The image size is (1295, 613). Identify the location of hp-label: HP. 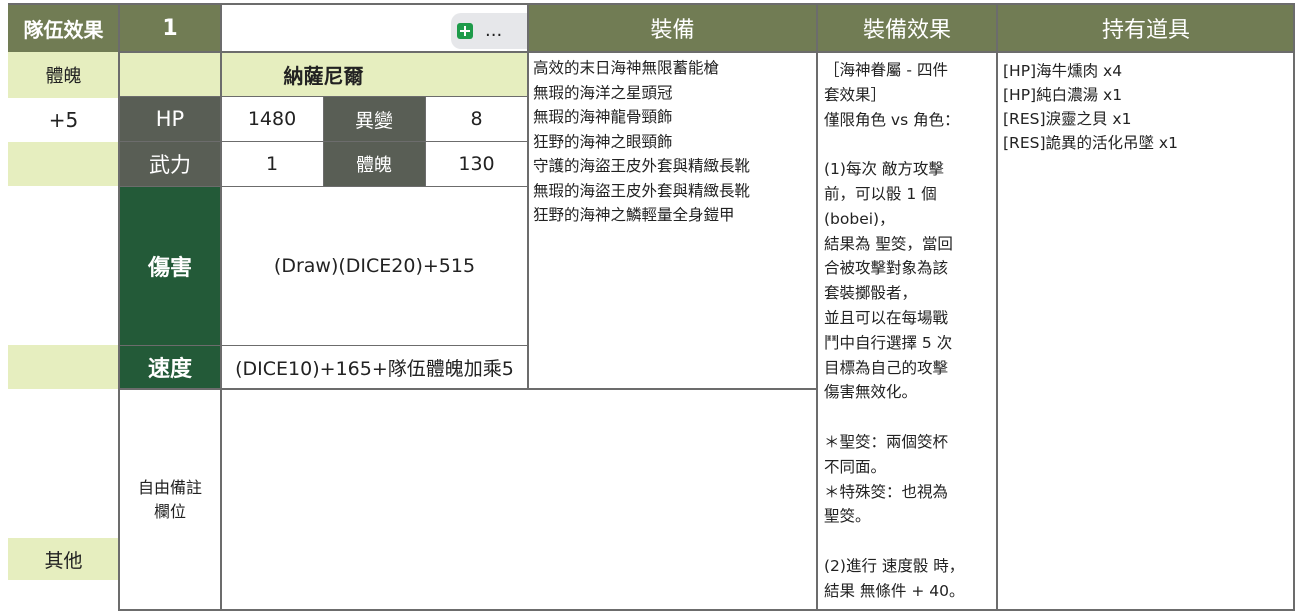
(170, 119).